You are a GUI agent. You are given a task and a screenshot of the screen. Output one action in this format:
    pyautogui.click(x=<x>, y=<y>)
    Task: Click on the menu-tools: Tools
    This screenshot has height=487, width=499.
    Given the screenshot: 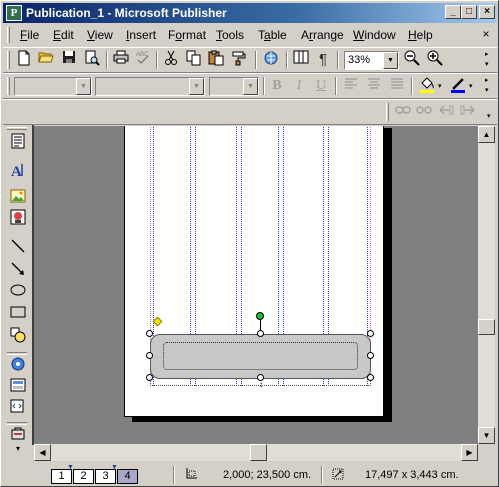 What is the action you would take?
    pyautogui.click(x=230, y=35)
    